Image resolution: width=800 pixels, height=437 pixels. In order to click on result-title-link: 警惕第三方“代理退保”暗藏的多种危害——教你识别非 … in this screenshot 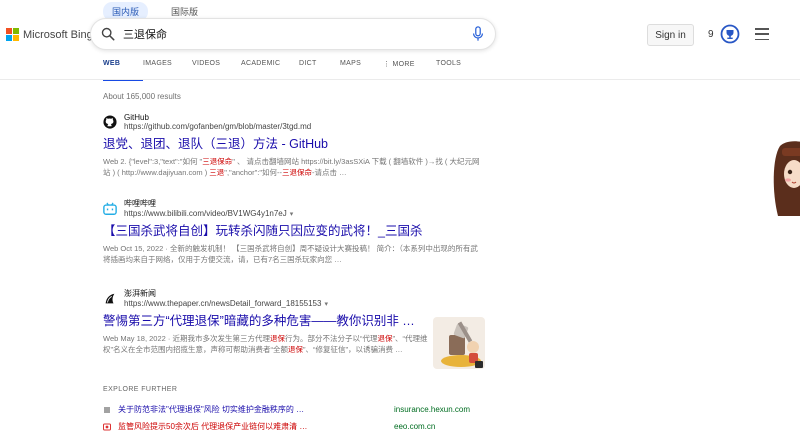, I will do `click(266, 322)`.